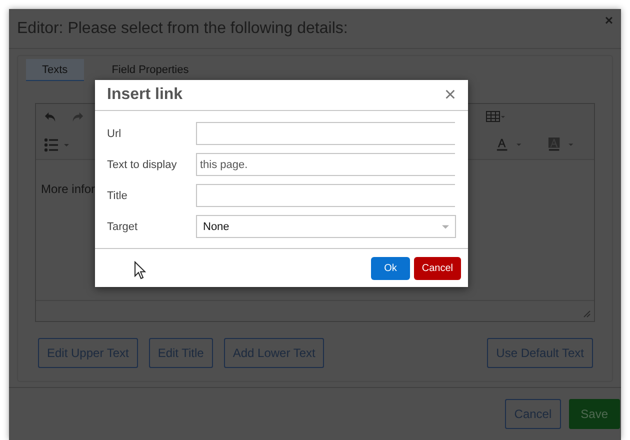  Describe the element at coordinates (325, 164) in the screenshot. I see `input-field: this page.` at that location.